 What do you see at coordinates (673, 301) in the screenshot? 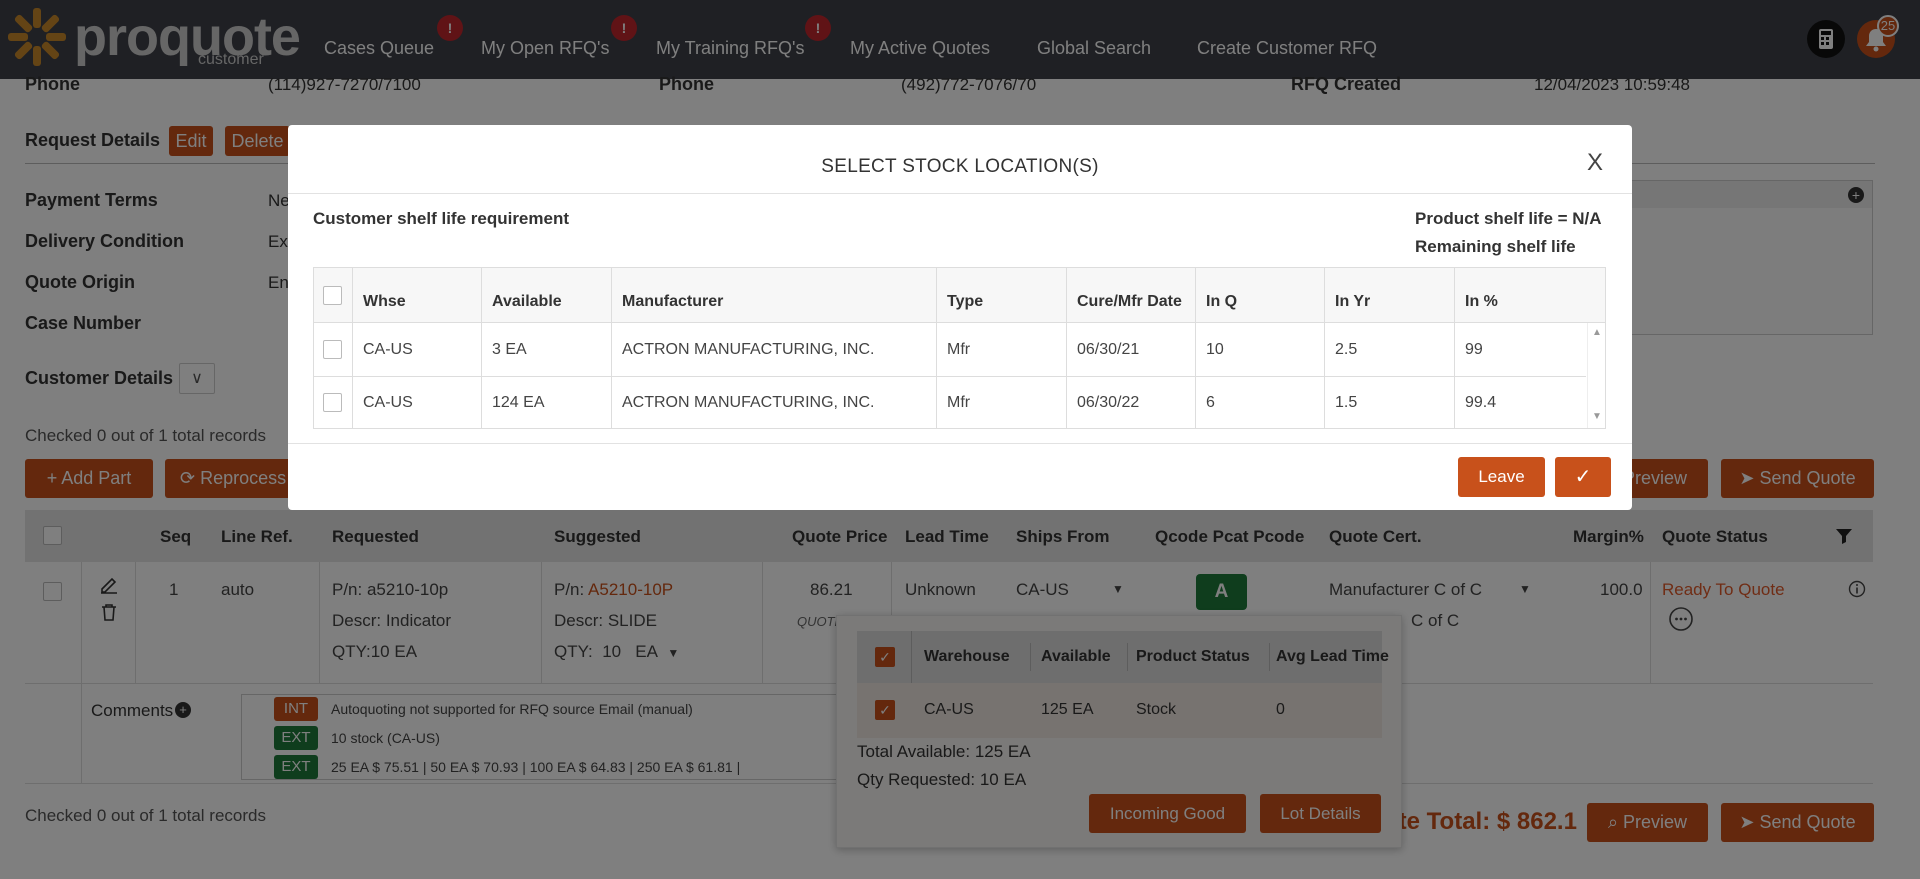
I see `stock-col-manufacturer: Manufacturer` at bounding box center [673, 301].